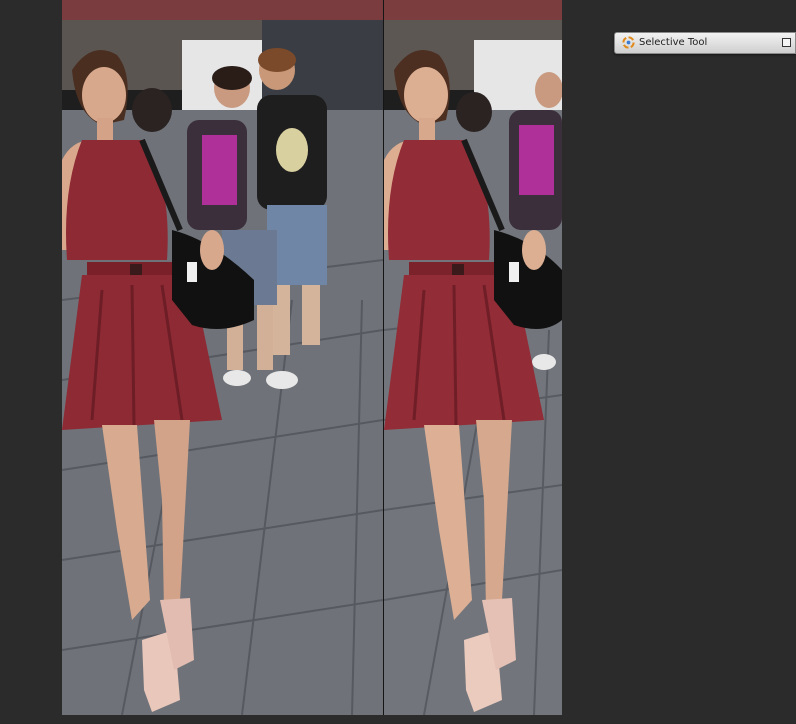  What do you see at coordinates (673, 42) in the screenshot?
I see `panel-title: Selective Tool` at bounding box center [673, 42].